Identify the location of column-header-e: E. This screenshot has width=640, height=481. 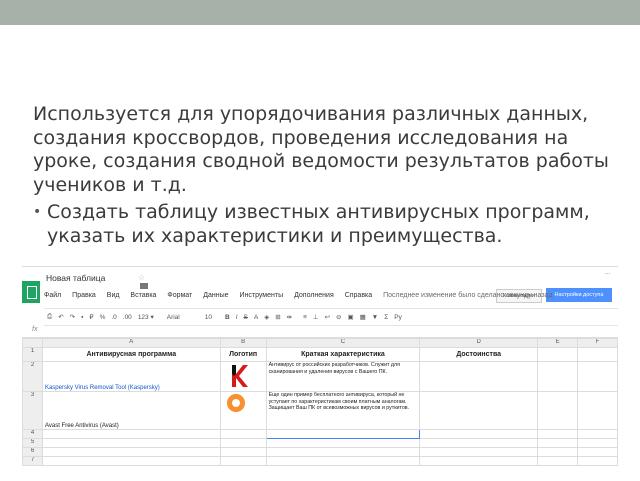
(558, 343).